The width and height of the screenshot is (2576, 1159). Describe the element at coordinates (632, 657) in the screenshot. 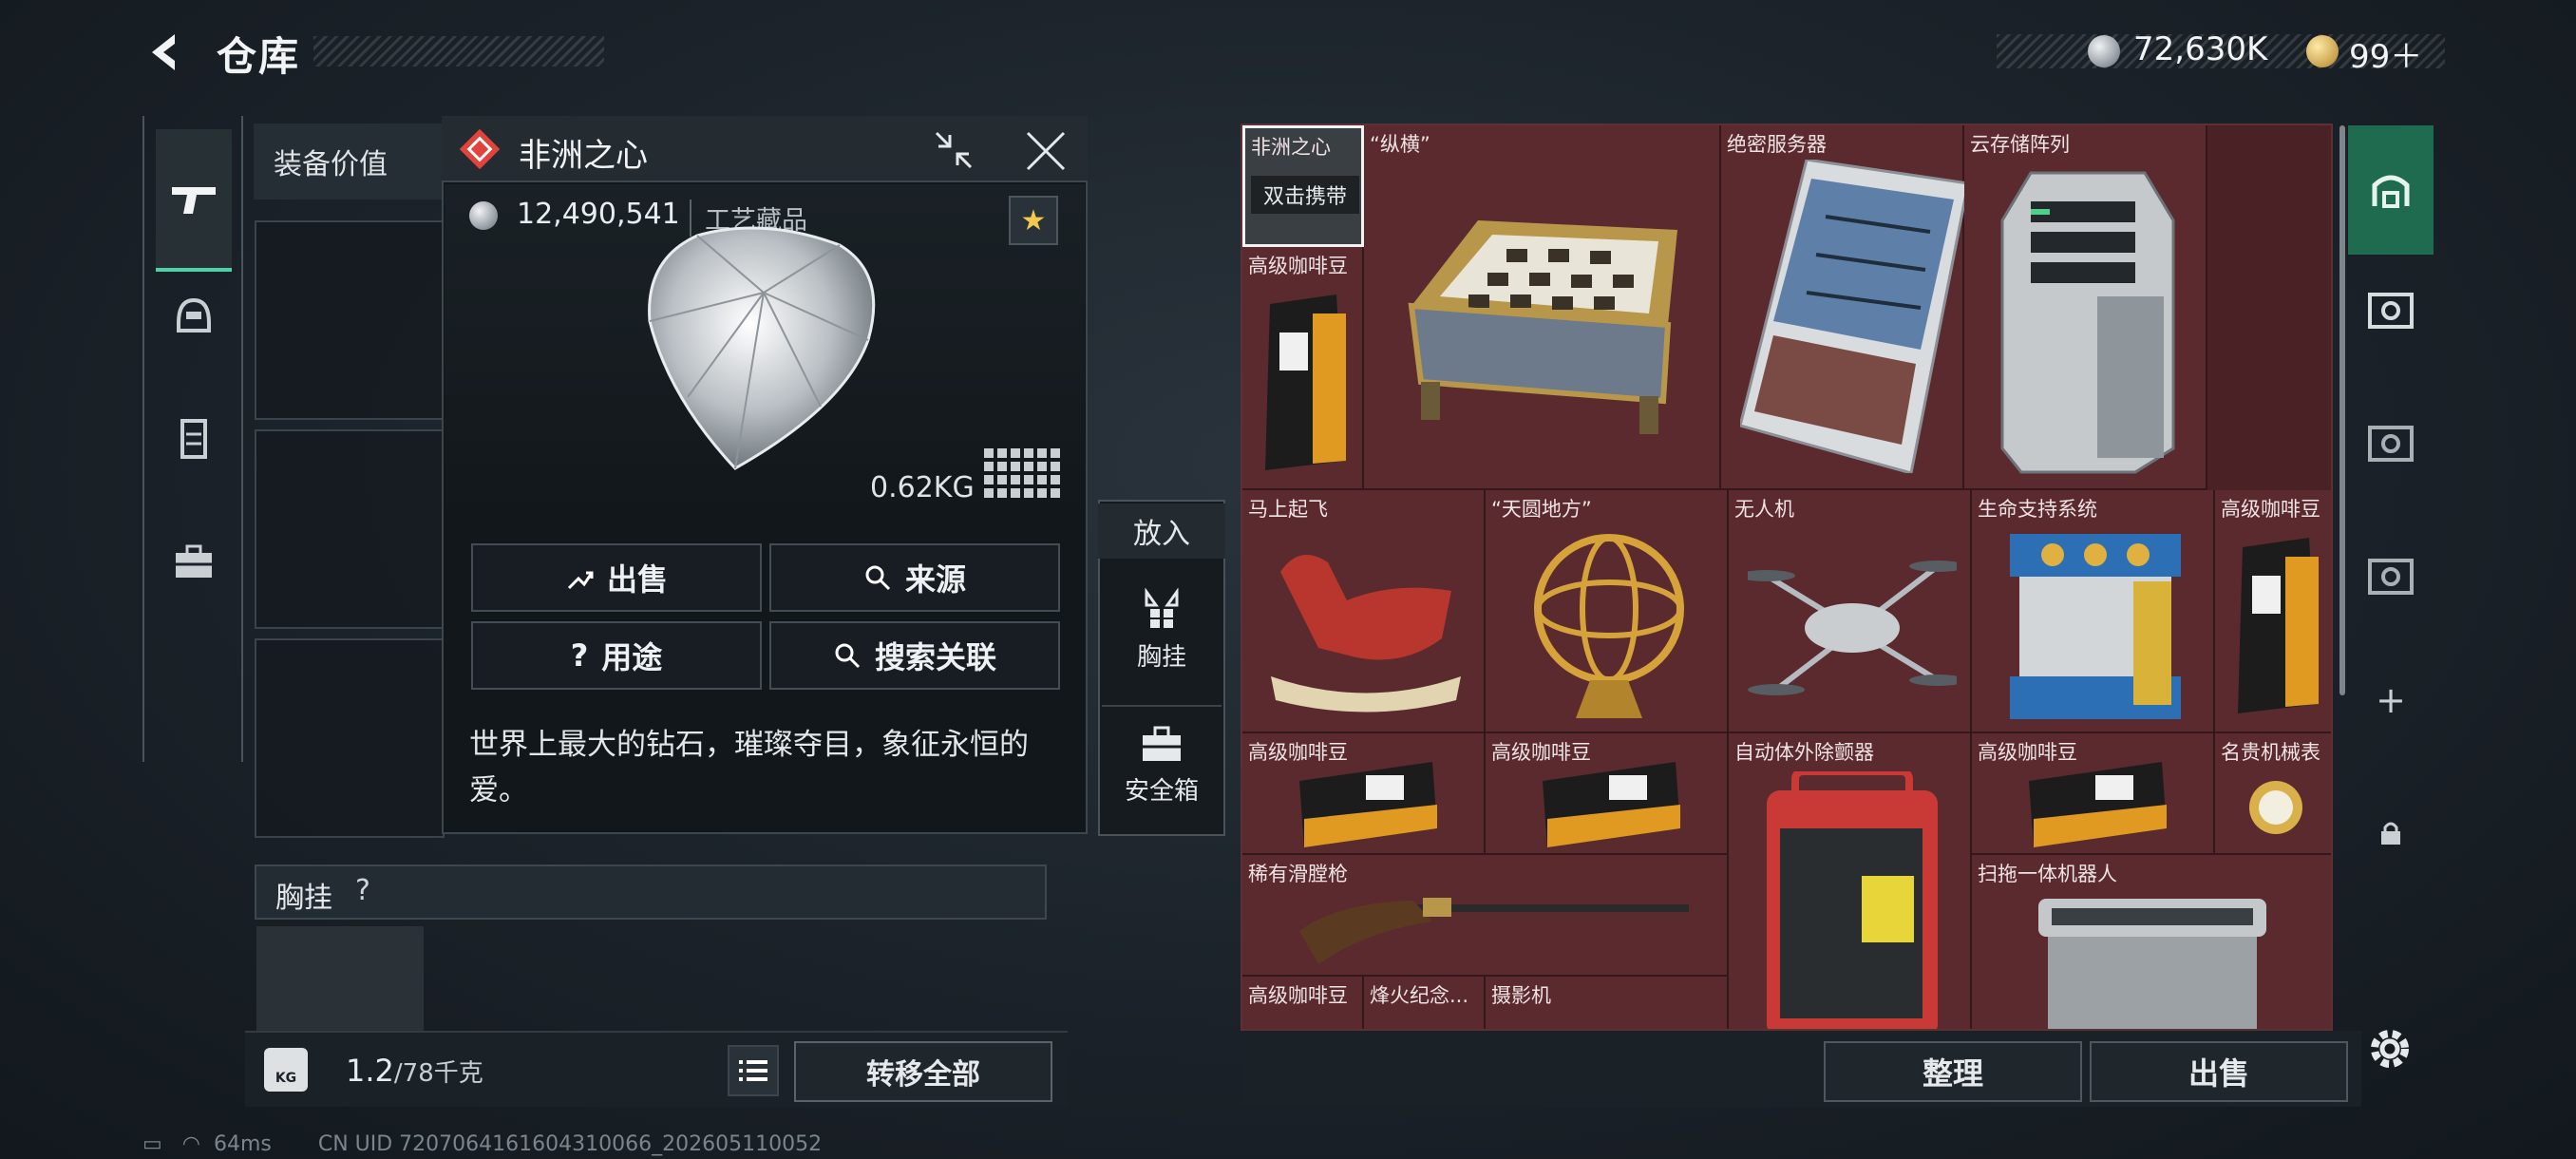

I see `usage-label: 用途` at that location.